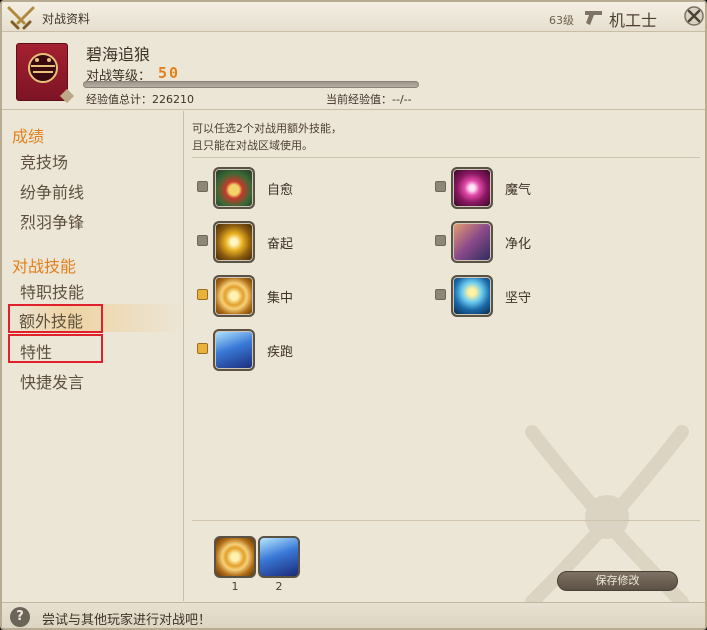 The height and width of the screenshot is (630, 707). Describe the element at coordinates (127, 620) in the screenshot. I see `status-text: 尝试与其他玩家进行对战吧！` at that location.